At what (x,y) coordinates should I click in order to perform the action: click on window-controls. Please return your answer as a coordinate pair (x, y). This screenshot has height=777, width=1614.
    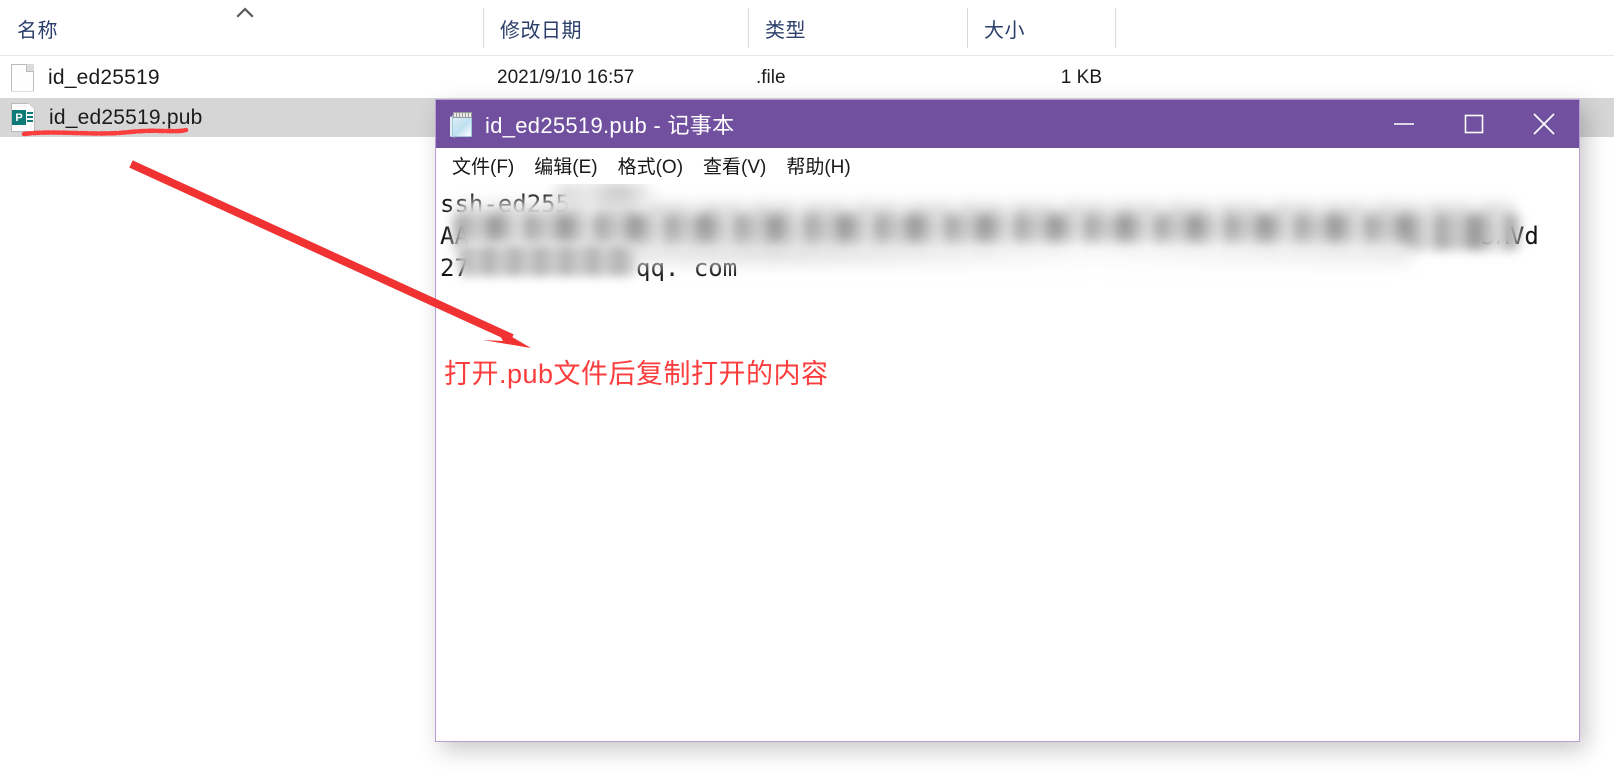
    Looking at the image, I should click on (1474, 124).